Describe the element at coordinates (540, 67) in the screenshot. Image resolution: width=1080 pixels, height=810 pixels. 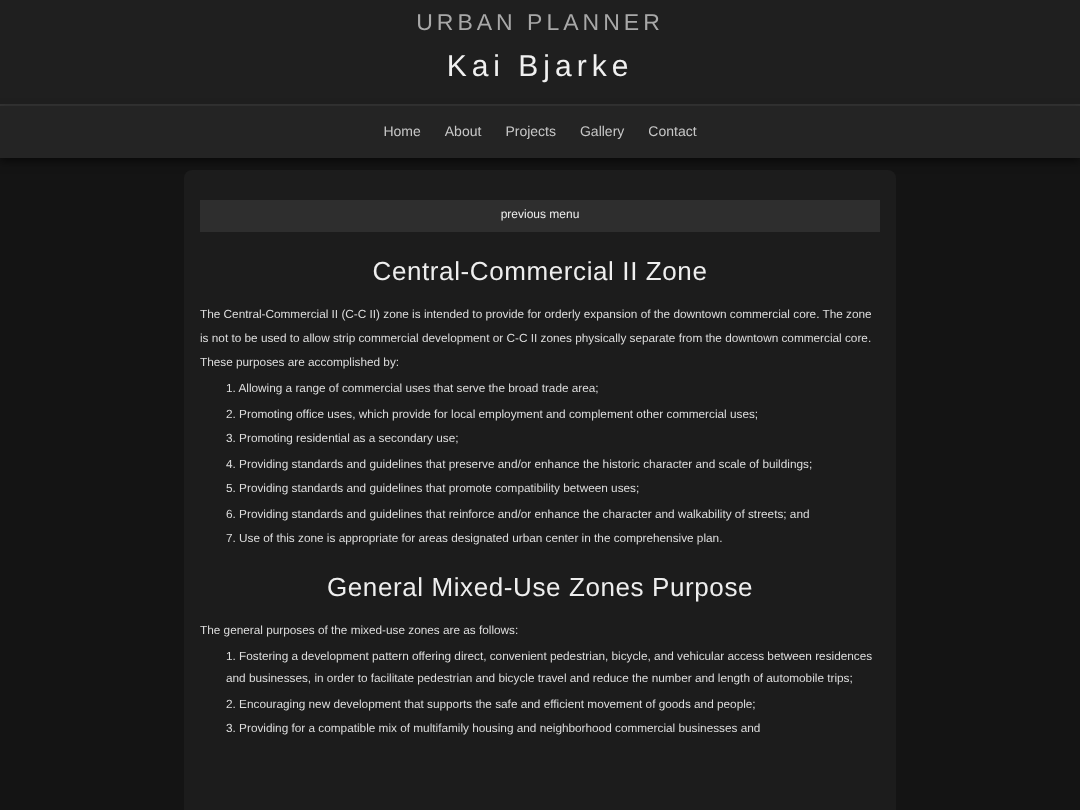
I see `site-title: Kai Bjarke` at that location.